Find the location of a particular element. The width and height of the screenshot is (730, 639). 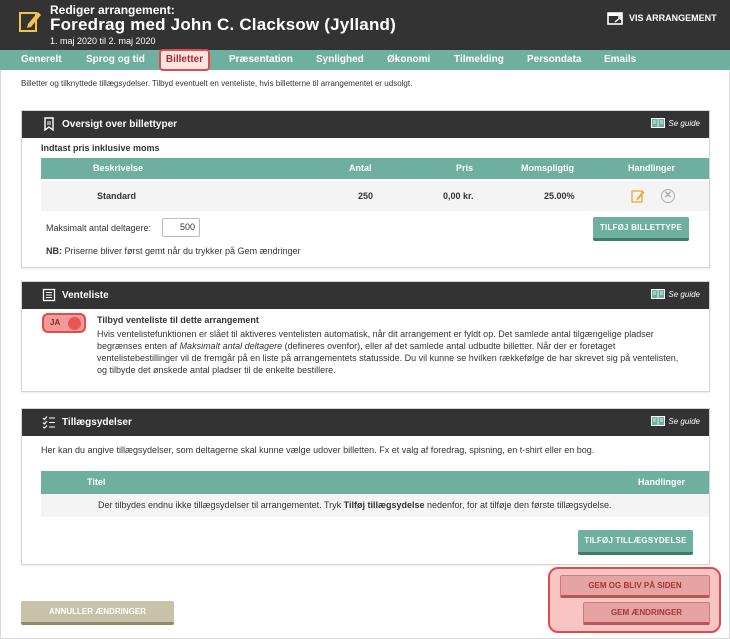

max-participants-input: 500 is located at coordinates (181, 227).